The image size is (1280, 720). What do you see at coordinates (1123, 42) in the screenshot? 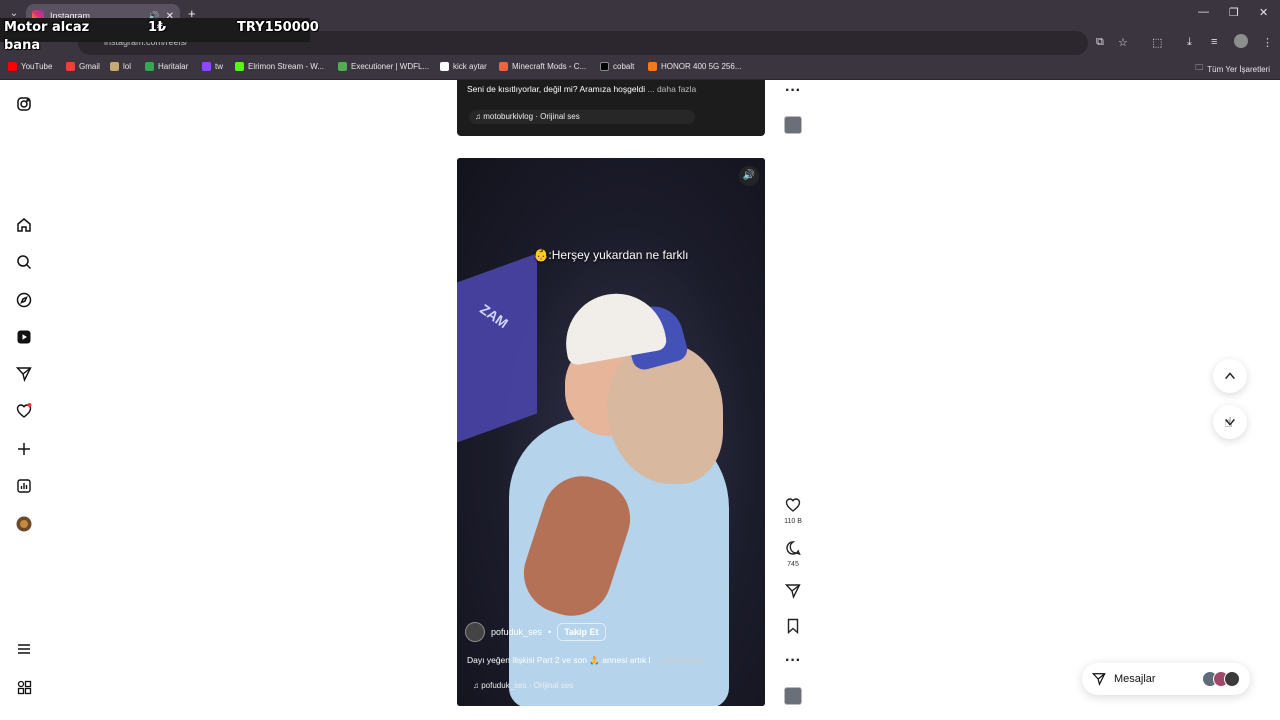
I see `bookmark-star-icon: ☆` at bounding box center [1123, 42].